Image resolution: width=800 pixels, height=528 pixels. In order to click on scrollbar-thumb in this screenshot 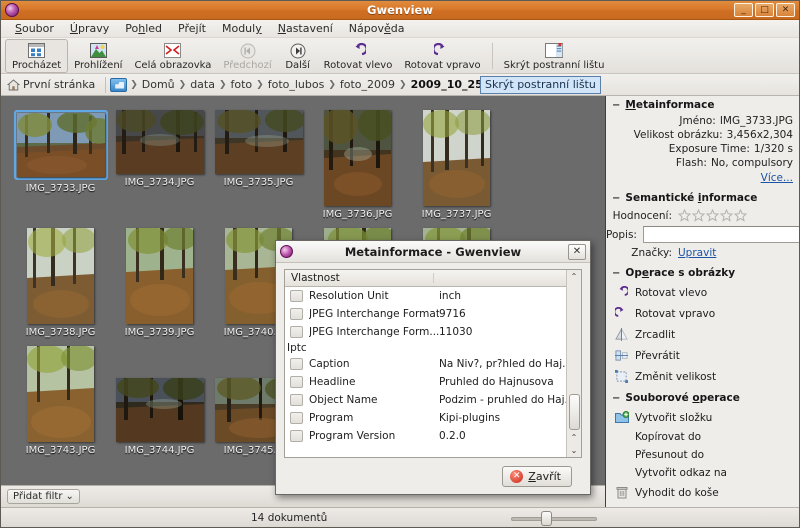, I will do `click(574, 412)`.